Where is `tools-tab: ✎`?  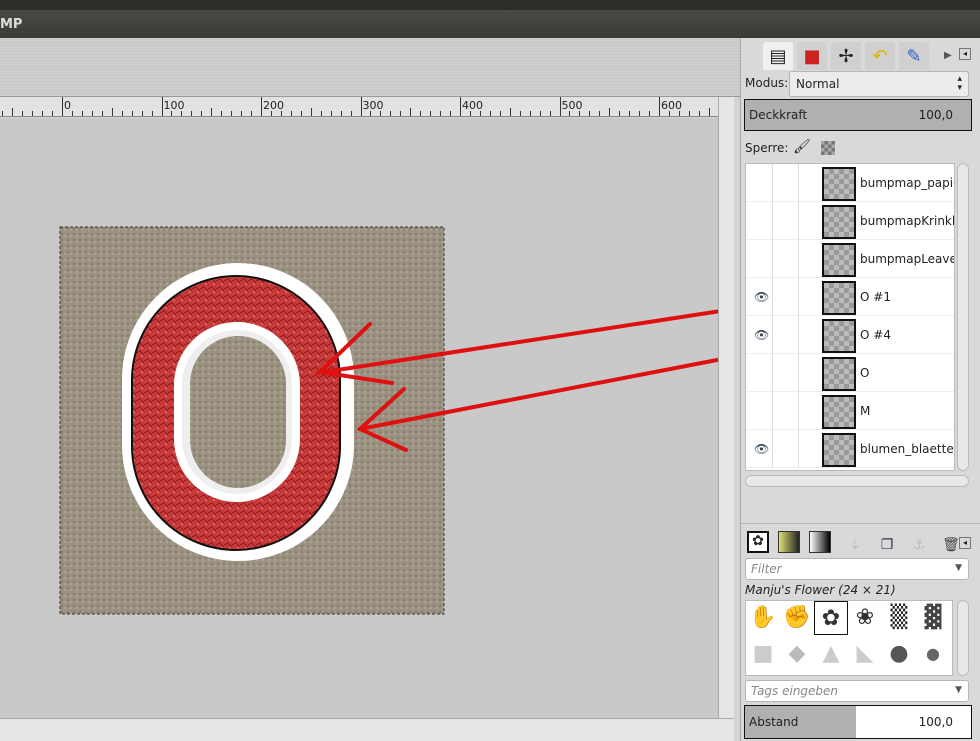 tools-tab: ✎ is located at coordinates (914, 56).